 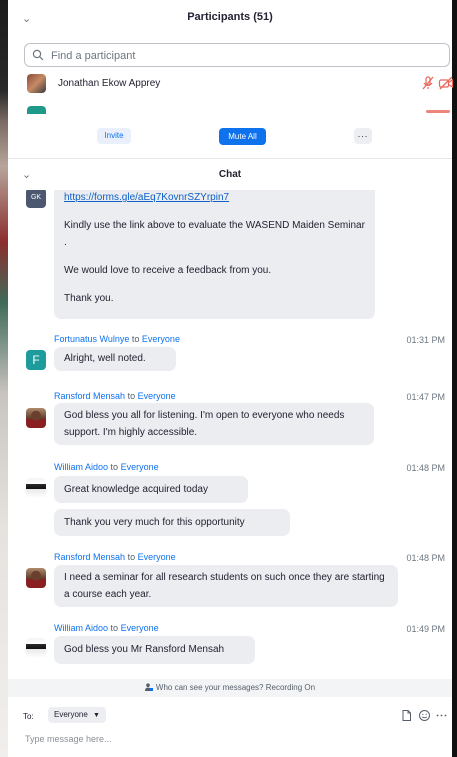 I want to click on message-time: 01:47 PM, so click(x=425, y=397).